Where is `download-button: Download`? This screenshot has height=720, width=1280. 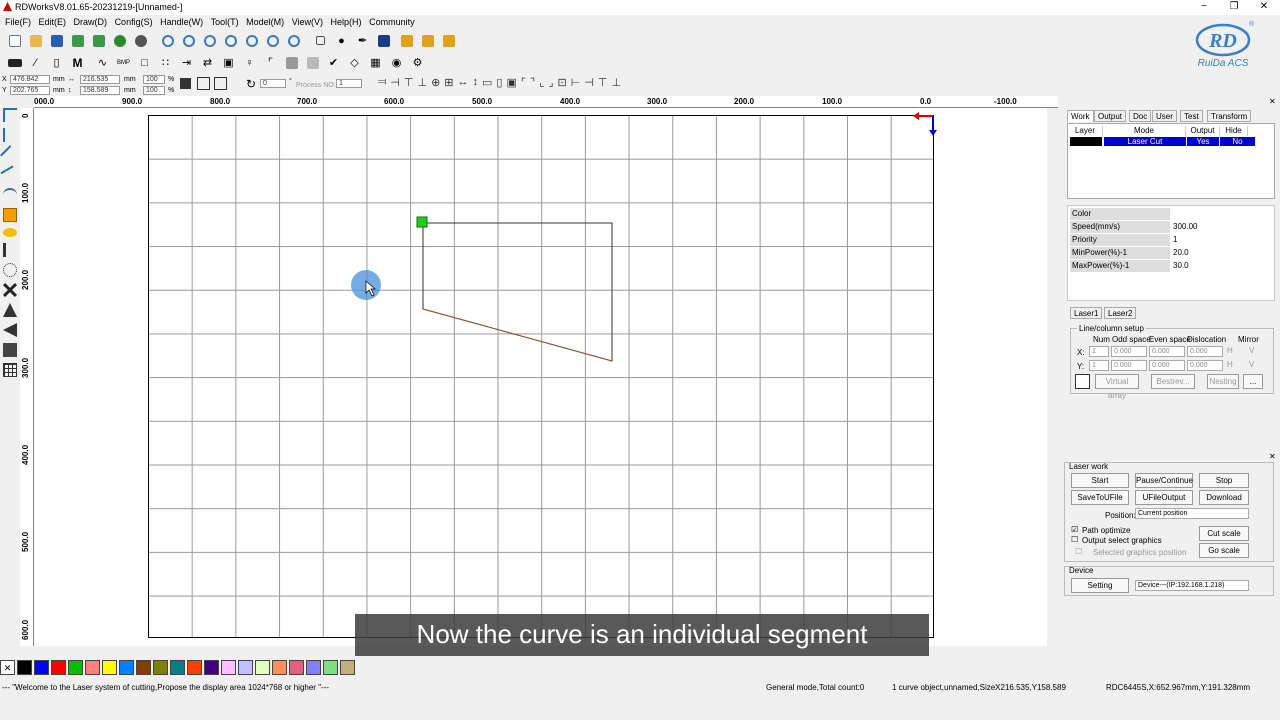 download-button: Download is located at coordinates (1224, 497).